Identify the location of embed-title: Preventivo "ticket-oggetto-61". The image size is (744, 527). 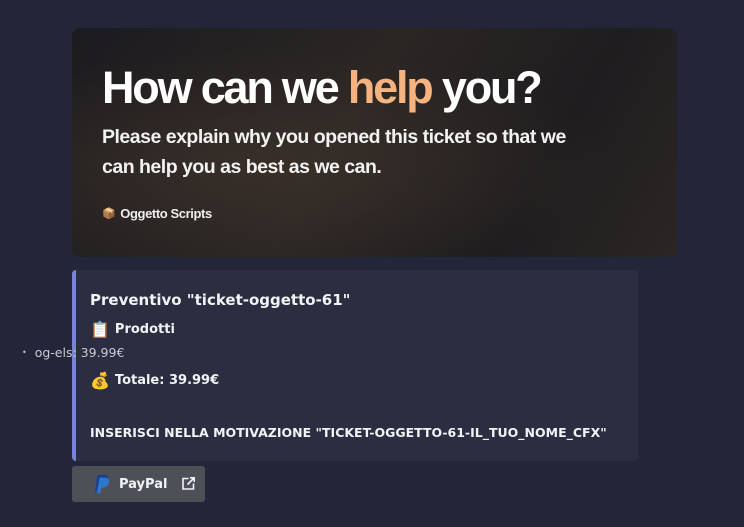
(220, 300).